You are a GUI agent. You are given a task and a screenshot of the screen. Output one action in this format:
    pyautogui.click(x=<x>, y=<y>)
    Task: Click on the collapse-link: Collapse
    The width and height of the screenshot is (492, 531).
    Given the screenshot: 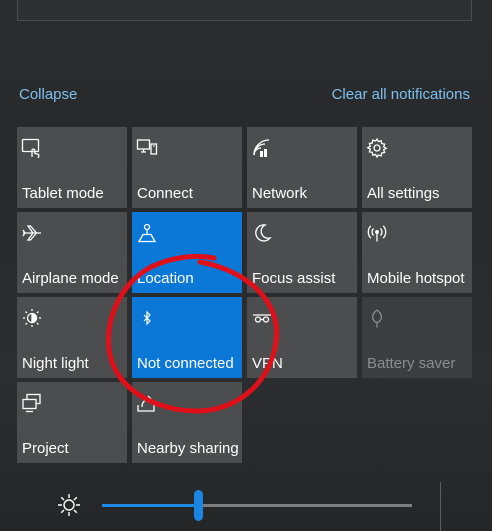 What is the action you would take?
    pyautogui.click(x=48, y=94)
    